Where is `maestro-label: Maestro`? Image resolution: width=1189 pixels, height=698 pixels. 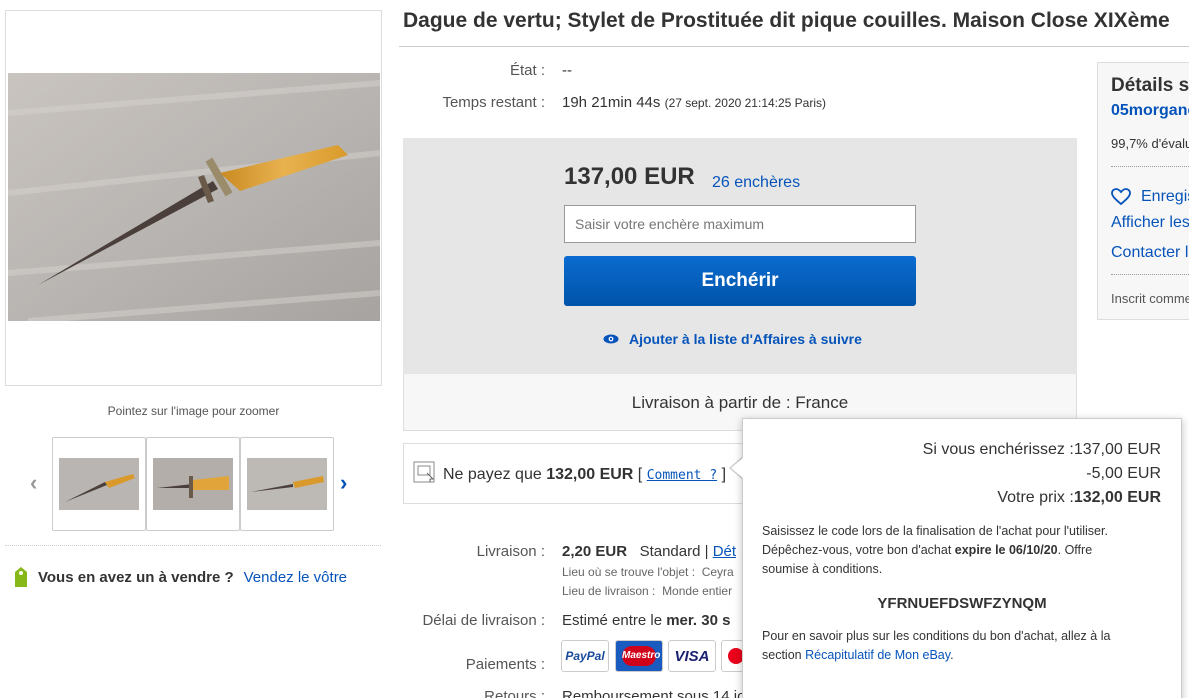
maestro-label: Maestro is located at coordinates (641, 656).